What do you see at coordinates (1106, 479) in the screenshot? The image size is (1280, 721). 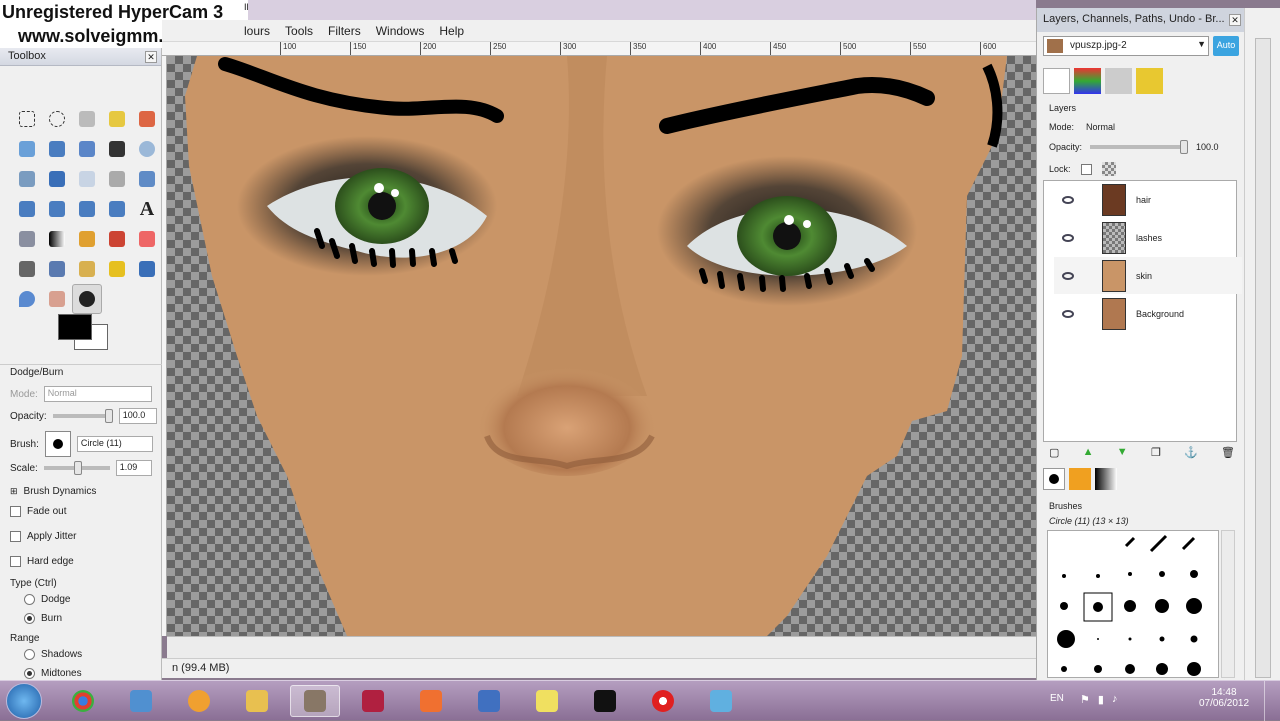 I see `tab-gradients` at bounding box center [1106, 479].